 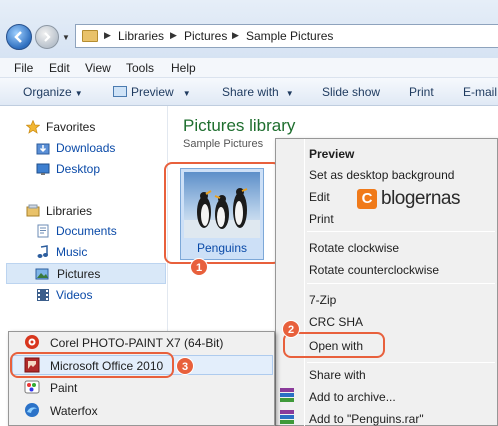 I want to click on music-note-icon, so click(x=42, y=251).